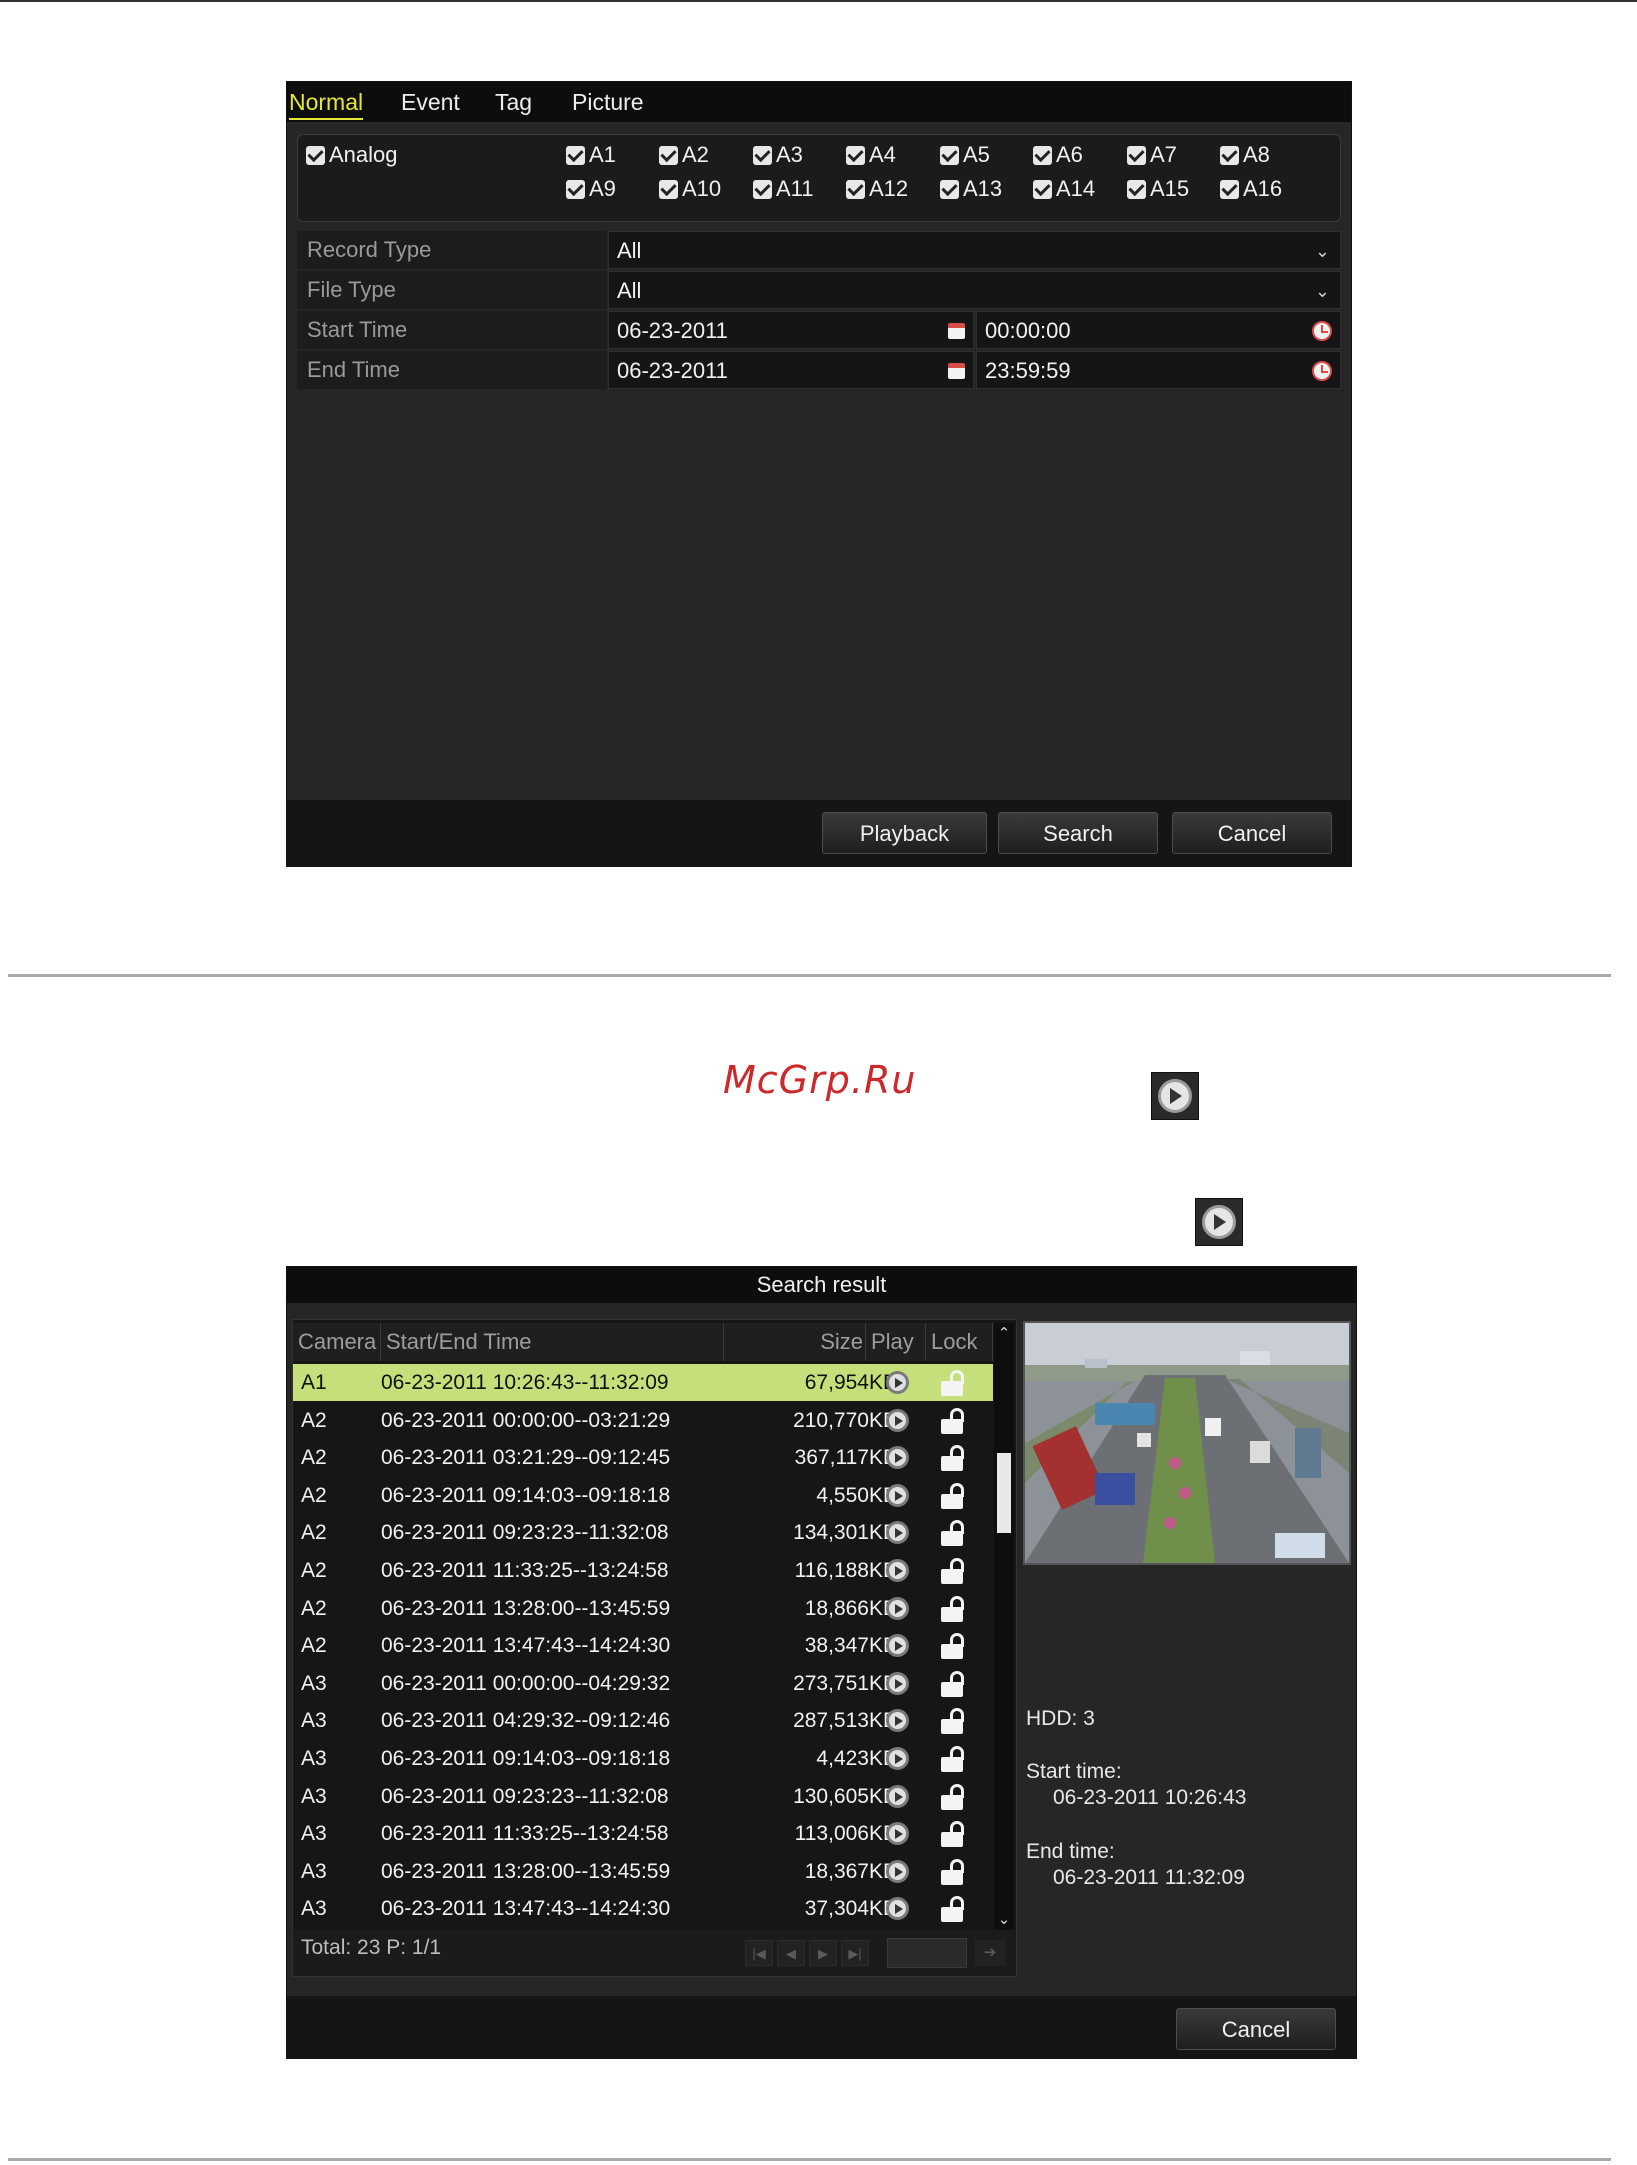  Describe the element at coordinates (690, 189) in the screenshot. I see `camera-checkbox-a10: A10` at that location.